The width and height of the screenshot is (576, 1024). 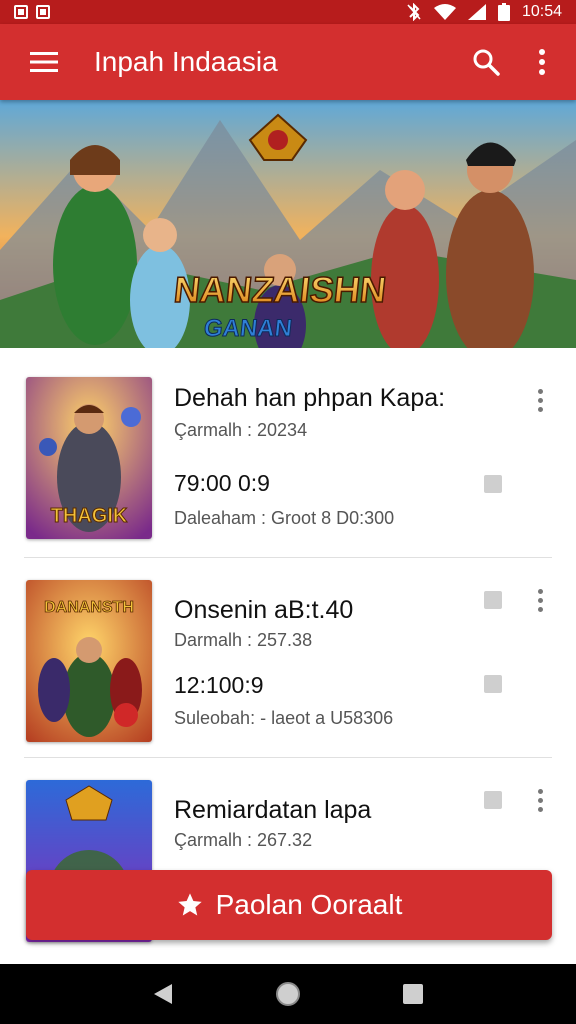 I want to click on signal-icon, so click(x=476, y=12).